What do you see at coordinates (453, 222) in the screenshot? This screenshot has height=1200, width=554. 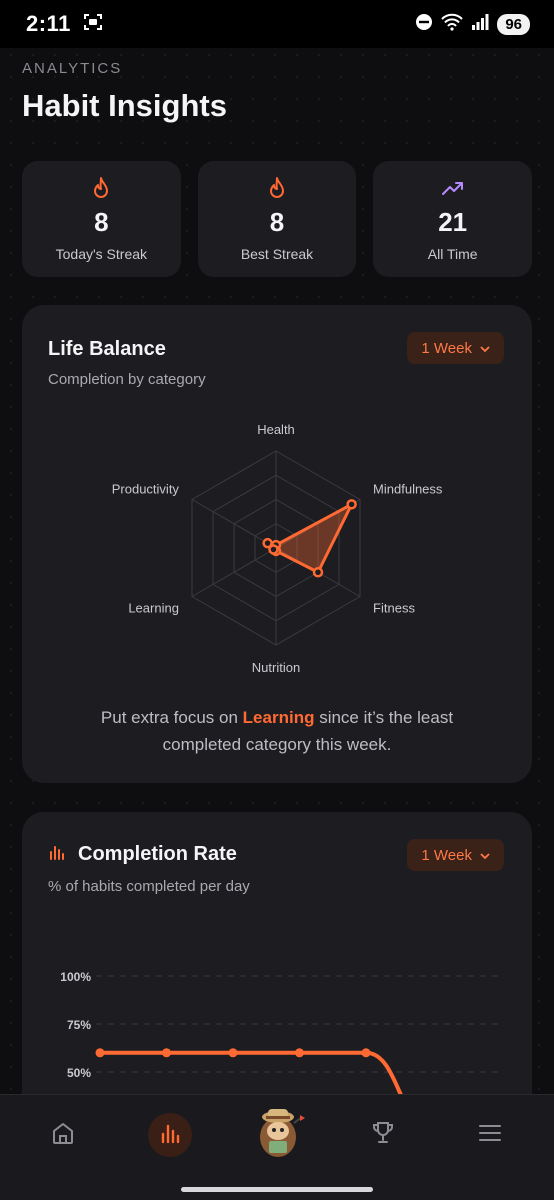 I see `stat-value: 21` at bounding box center [453, 222].